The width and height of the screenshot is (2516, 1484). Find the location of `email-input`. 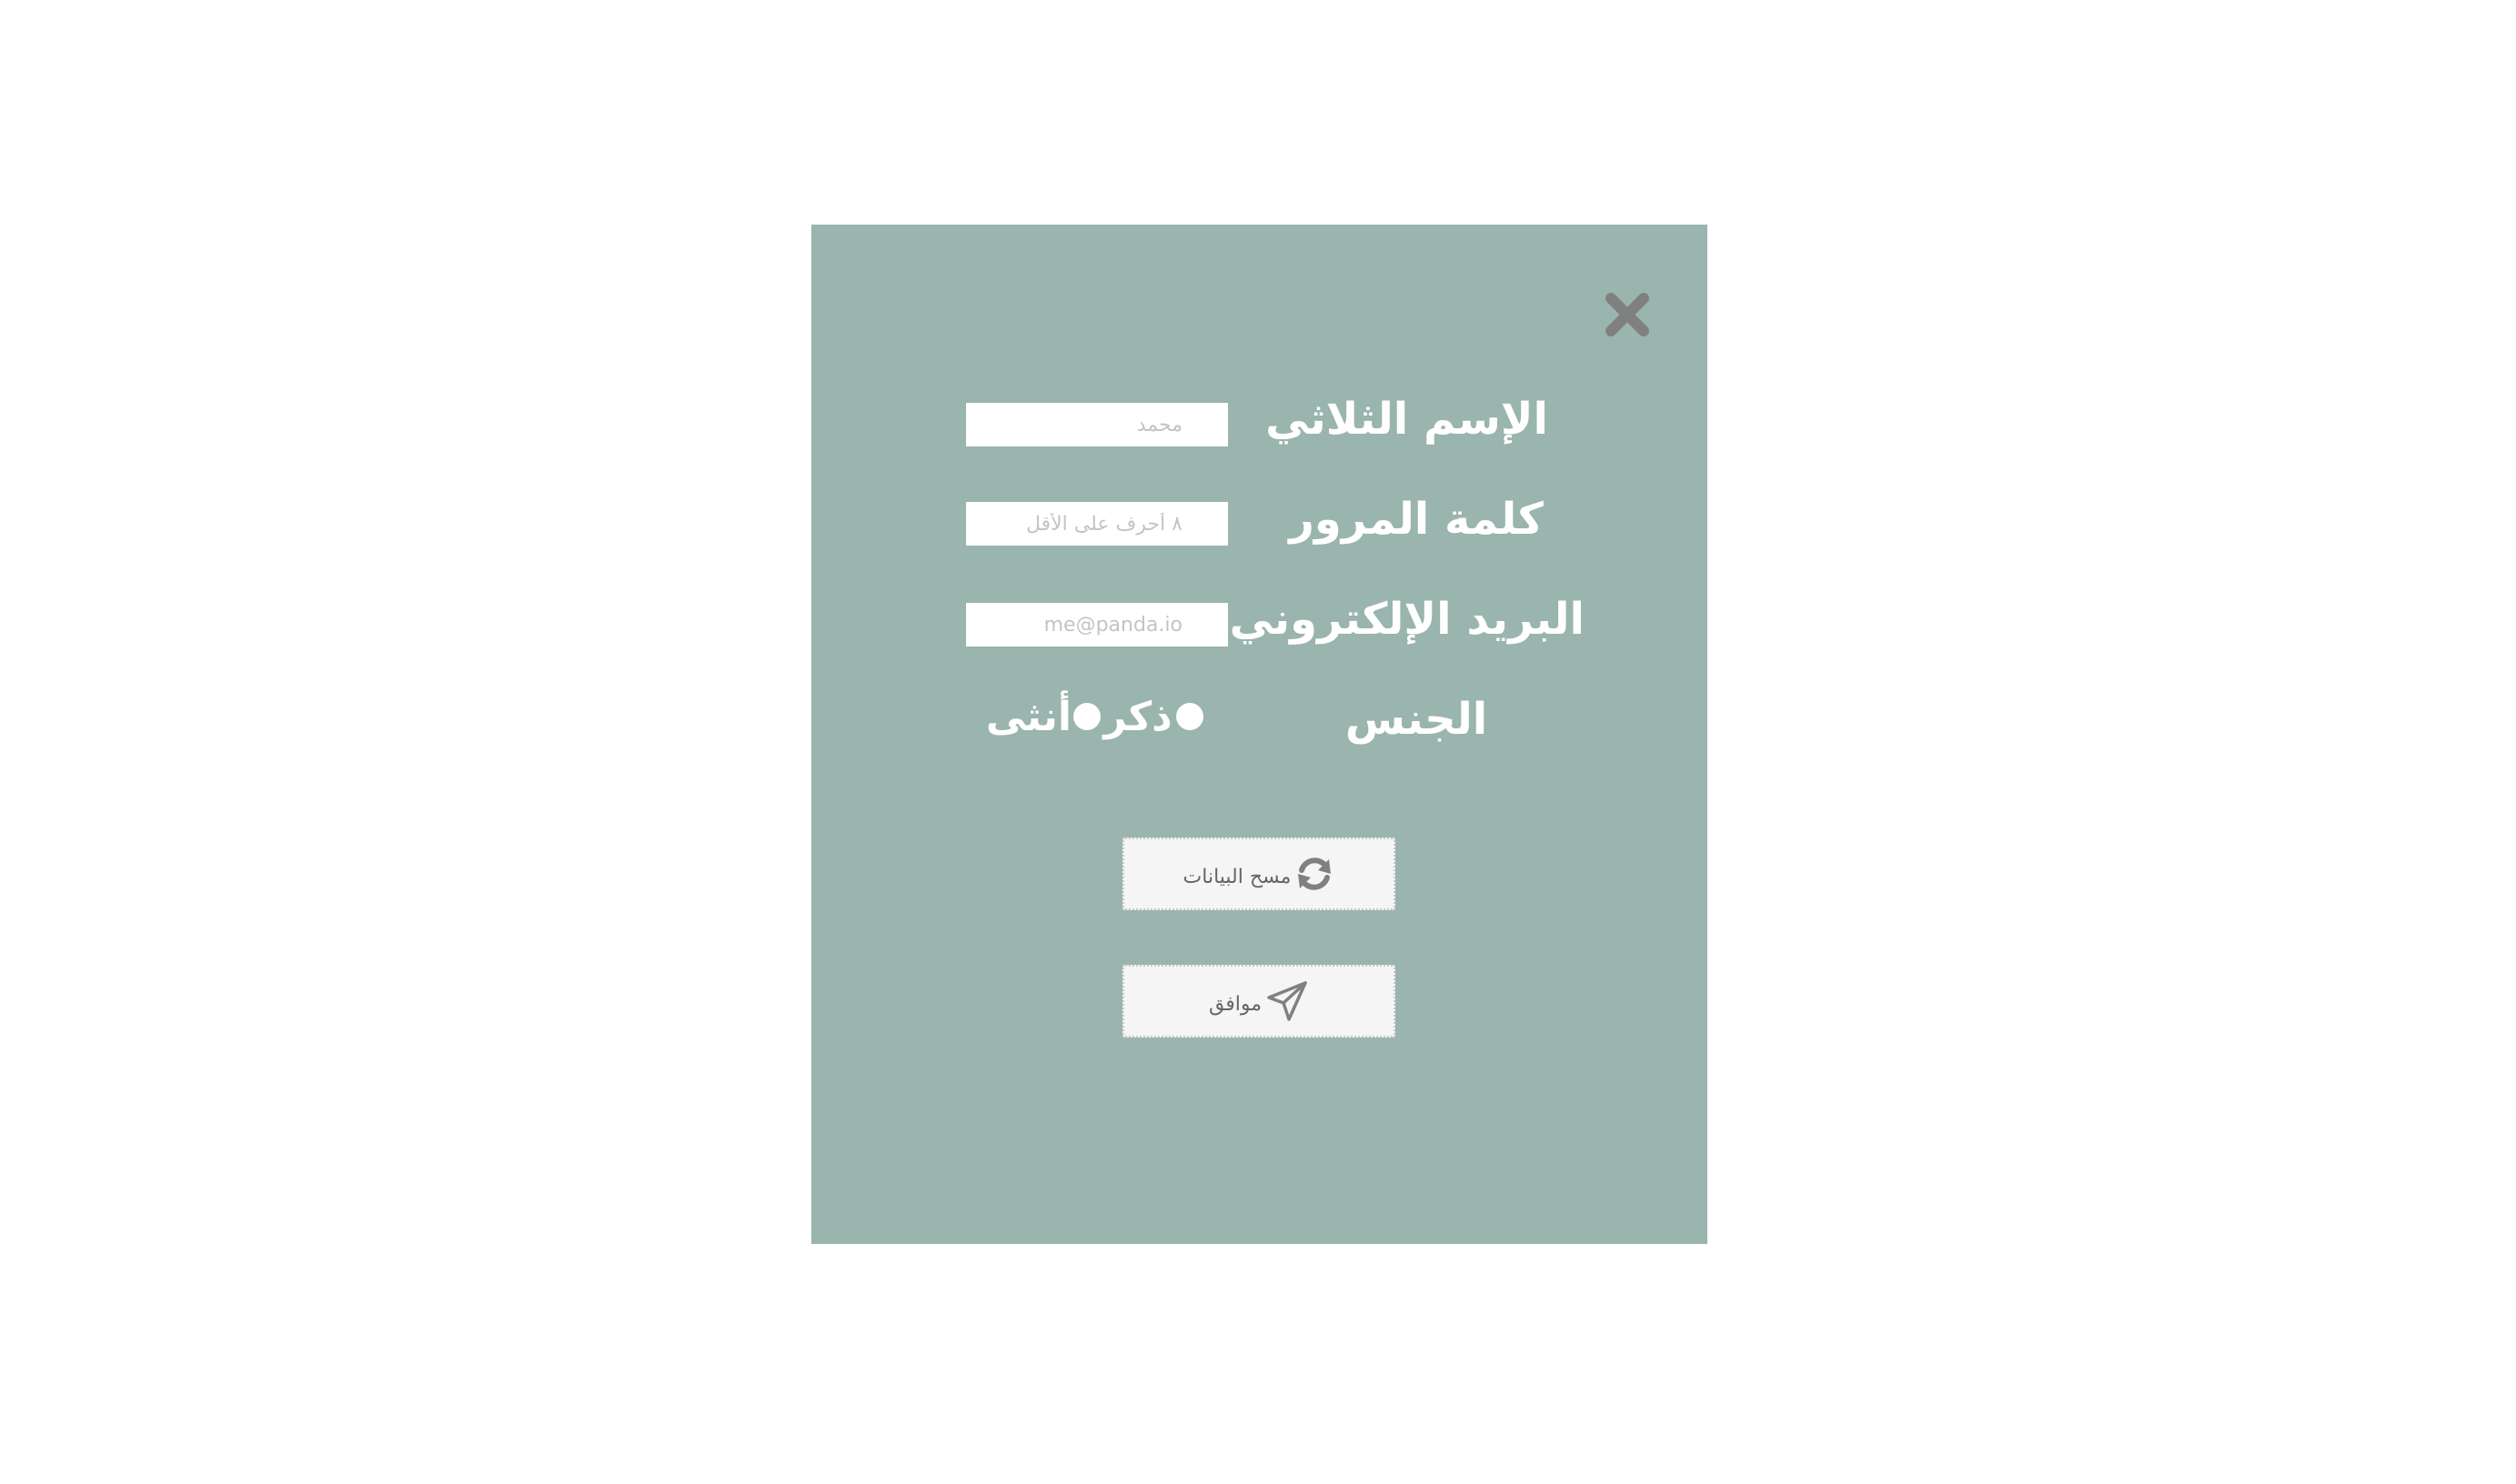

email-input is located at coordinates (1097, 625).